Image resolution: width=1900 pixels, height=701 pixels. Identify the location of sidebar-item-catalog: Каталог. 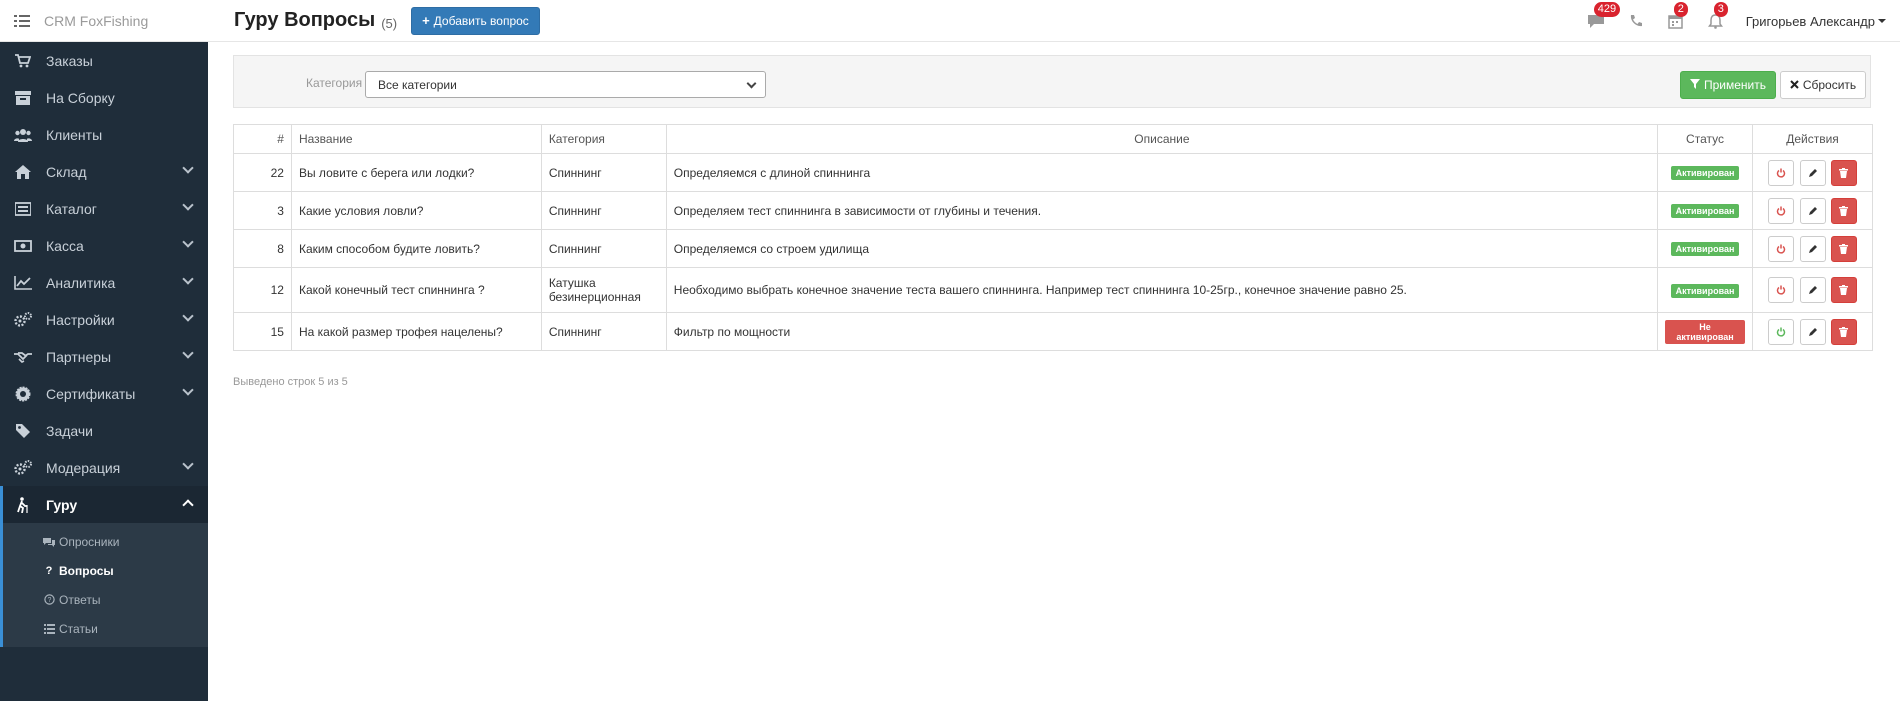
(104, 208).